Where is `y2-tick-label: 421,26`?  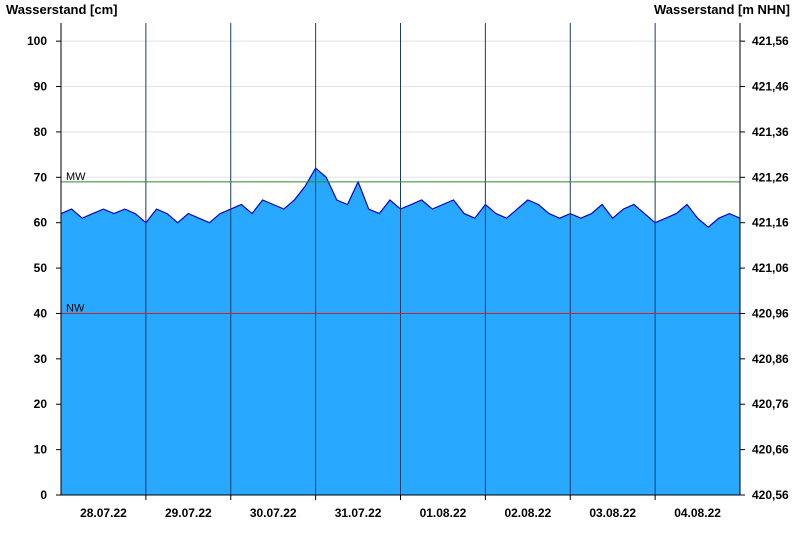
y2-tick-label: 421,26 is located at coordinates (770, 177).